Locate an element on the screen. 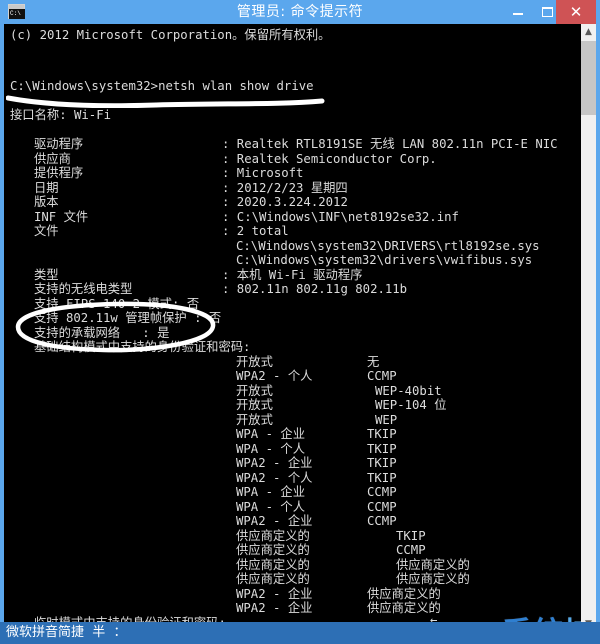 This screenshot has width=600, height=644. console-line: 支持的无线电类型 is located at coordinates (83, 289).